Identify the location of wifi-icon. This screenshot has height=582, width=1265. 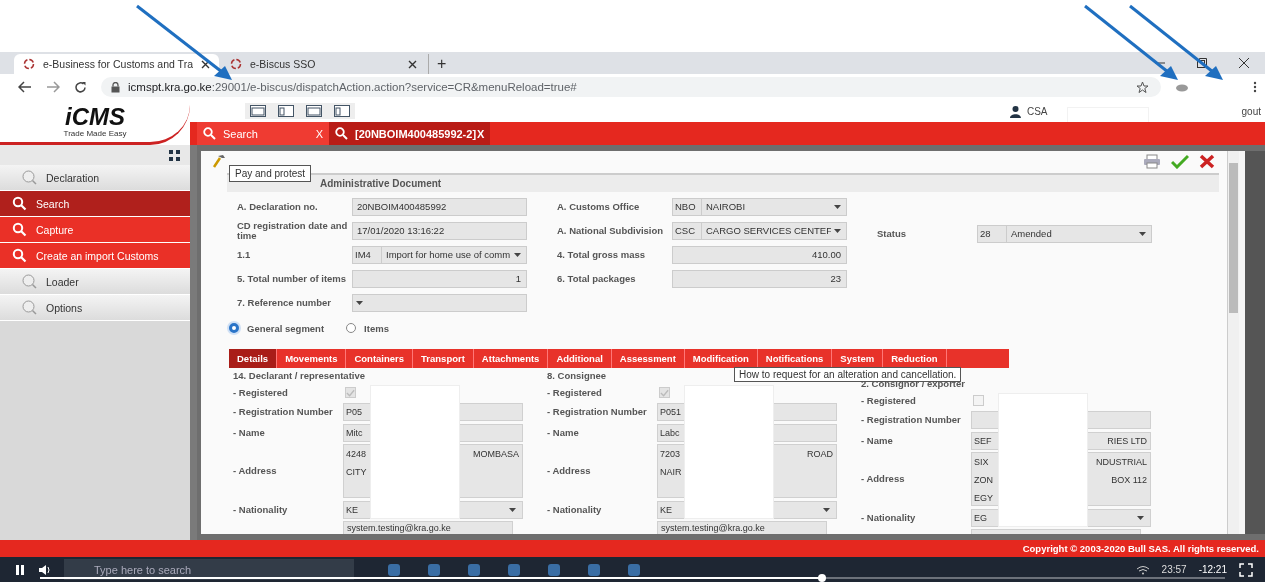
(1142, 569).